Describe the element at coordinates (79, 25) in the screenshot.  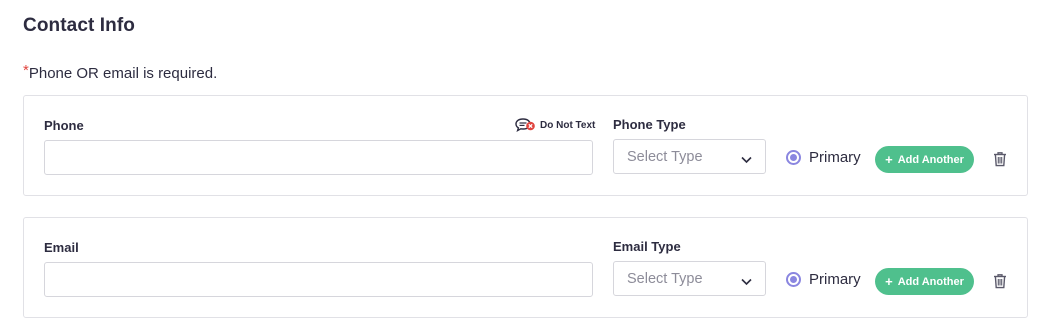
I see `section-title: Contact Info` at that location.